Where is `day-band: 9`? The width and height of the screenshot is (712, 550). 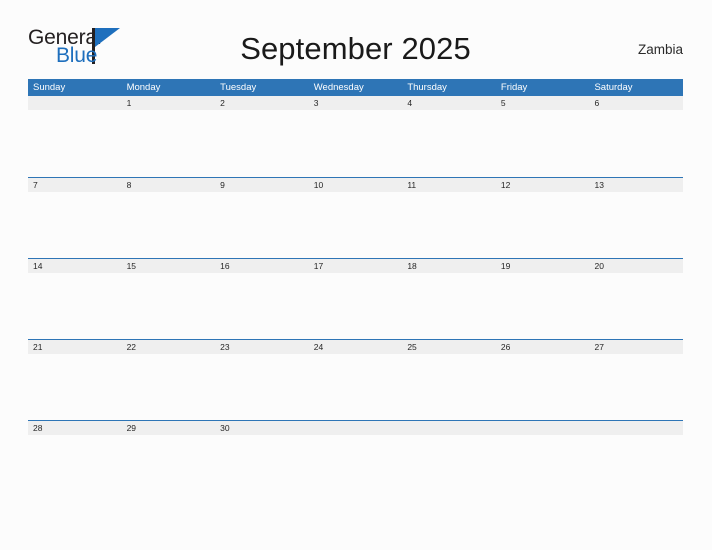 day-band: 9 is located at coordinates (262, 185).